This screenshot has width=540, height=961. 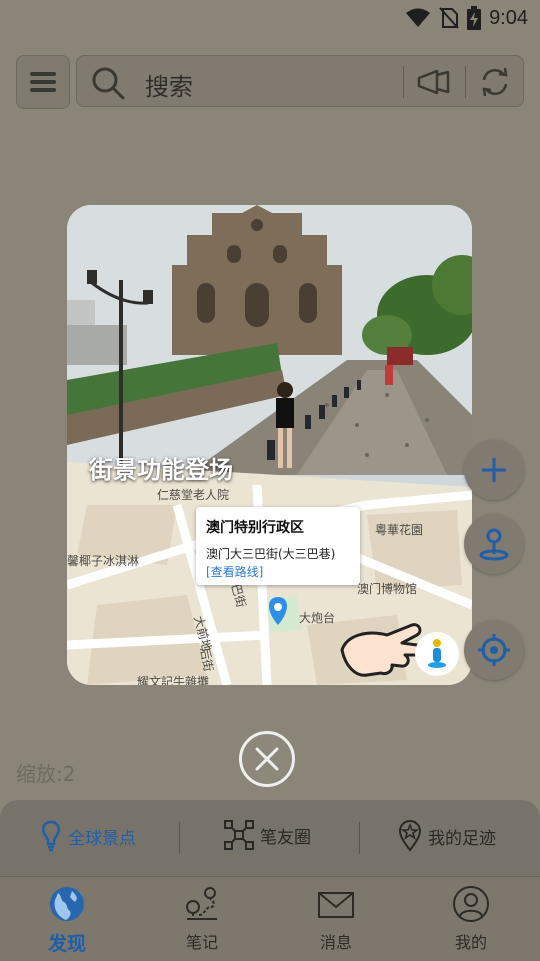 I want to click on refresh-icon, so click(x=495, y=82).